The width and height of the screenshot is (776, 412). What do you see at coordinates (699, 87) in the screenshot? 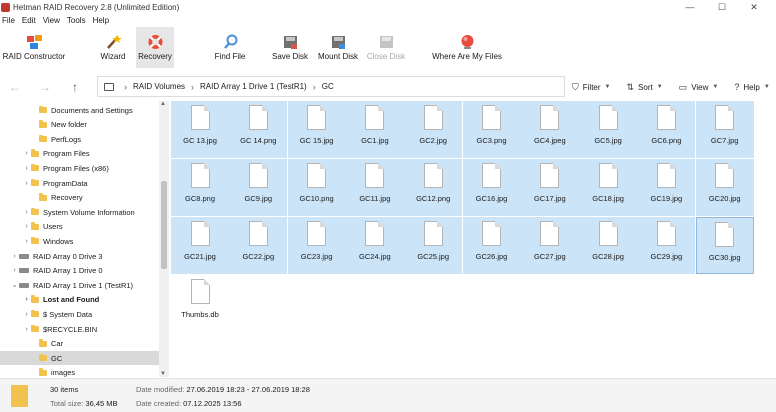
I see `view-button: ▭ View ▼` at bounding box center [699, 87].